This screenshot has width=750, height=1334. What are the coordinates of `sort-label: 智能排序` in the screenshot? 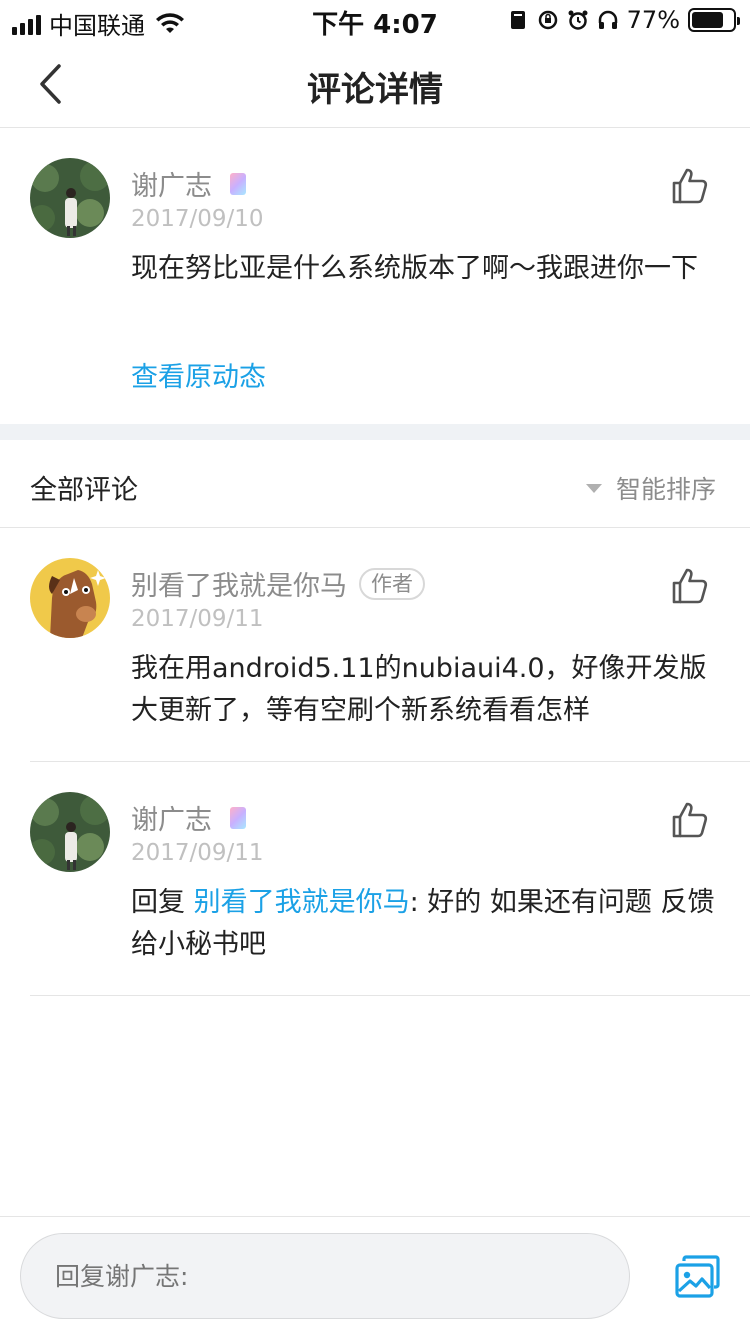 It's located at (665, 489).